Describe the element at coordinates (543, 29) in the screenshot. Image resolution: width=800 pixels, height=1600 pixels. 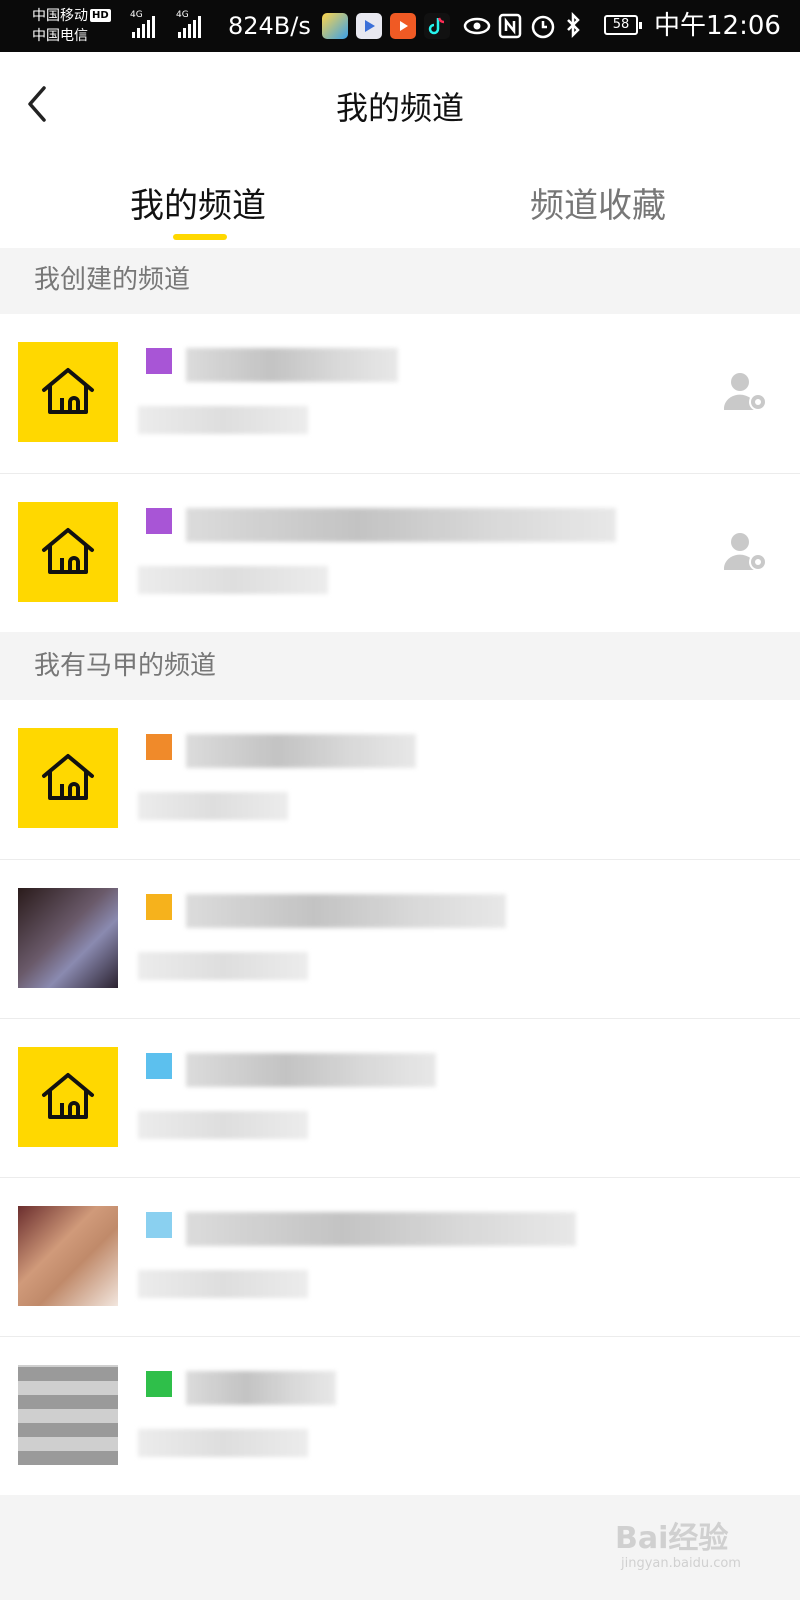
I see `alarm-icon` at that location.